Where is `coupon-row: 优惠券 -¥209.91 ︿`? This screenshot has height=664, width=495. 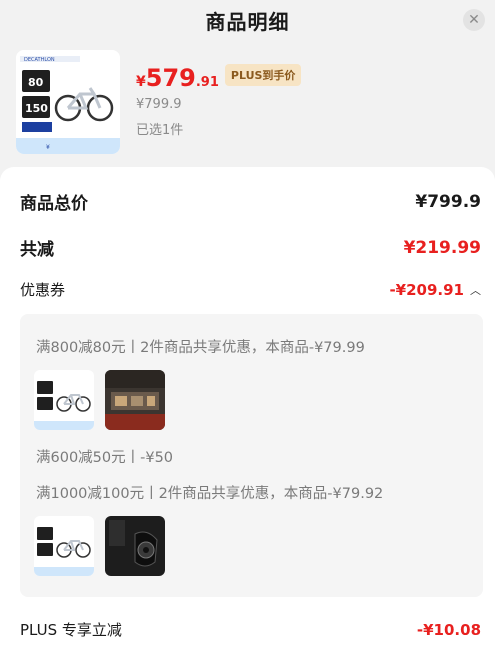 coupon-row: 优惠券 -¥209.91 ︿ is located at coordinates (250, 289).